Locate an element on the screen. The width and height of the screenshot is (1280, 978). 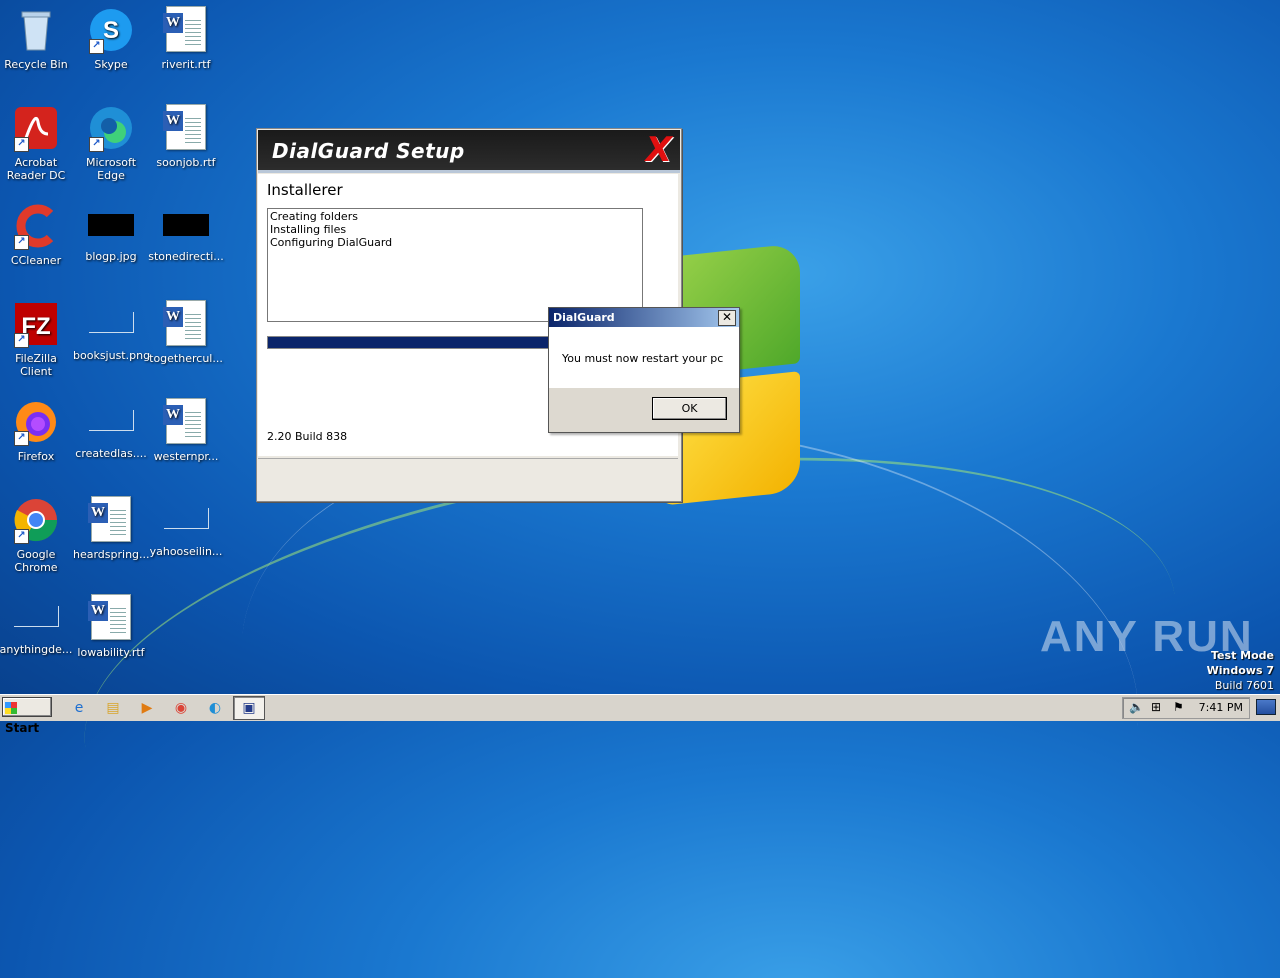
list-item: Installing files is located at coordinates (308, 229).